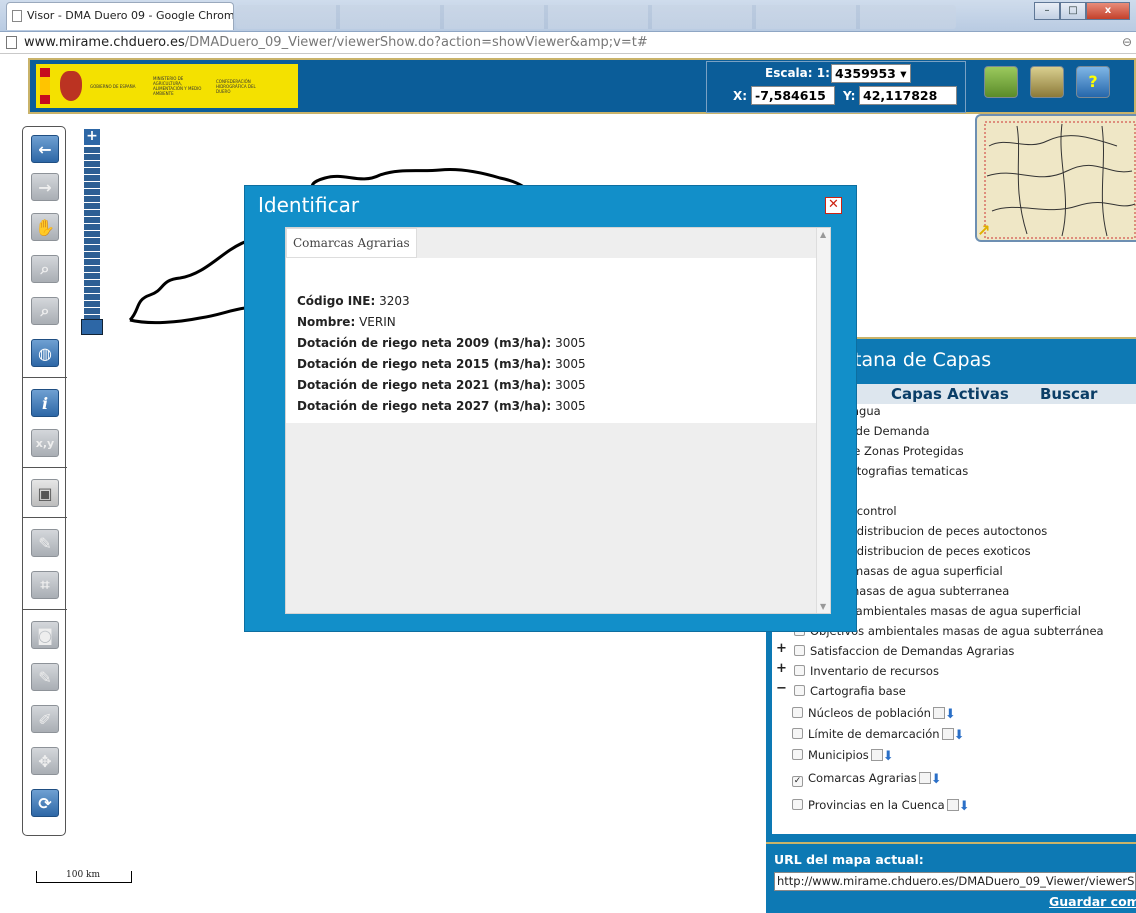 This screenshot has height=913, width=1136. Describe the element at coordinates (1127, 42) in the screenshot. I see `zoom-icon: ⊖` at that location.